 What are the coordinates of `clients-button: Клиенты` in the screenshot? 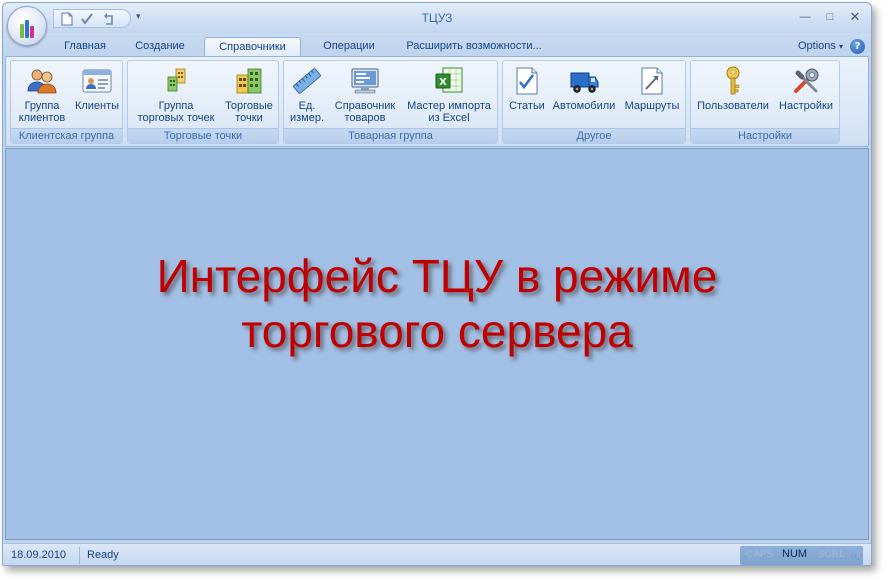 It's located at (97, 96).